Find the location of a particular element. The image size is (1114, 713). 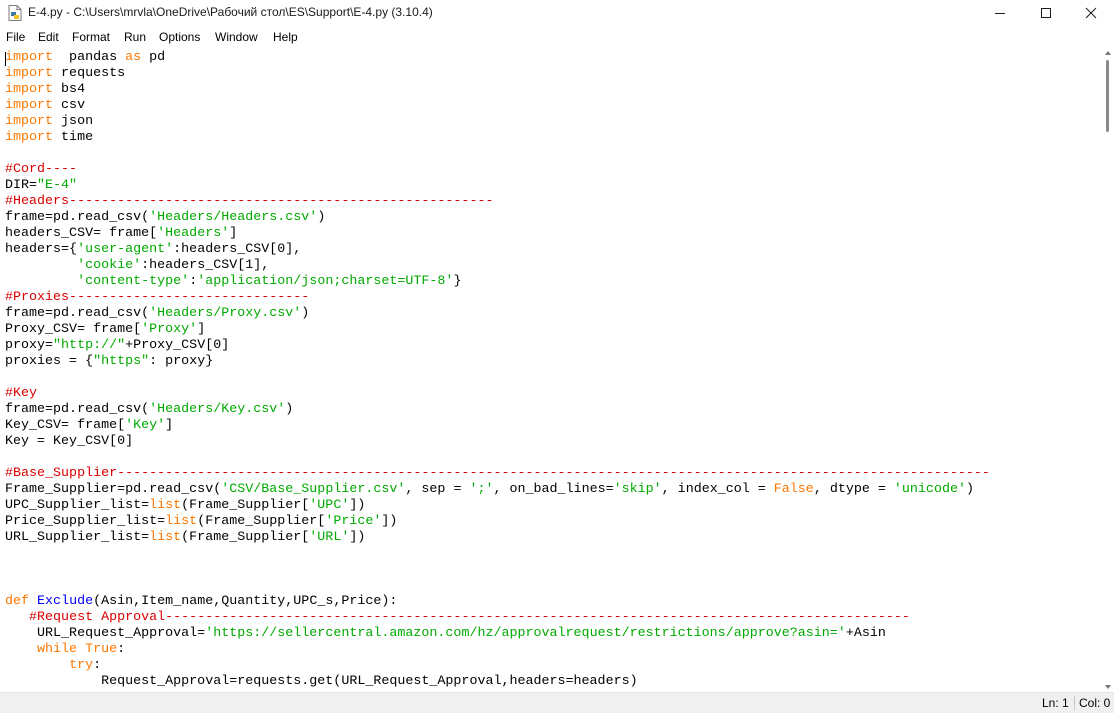

line-number-indicator: Ln: 1 is located at coordinates (1055, 703).